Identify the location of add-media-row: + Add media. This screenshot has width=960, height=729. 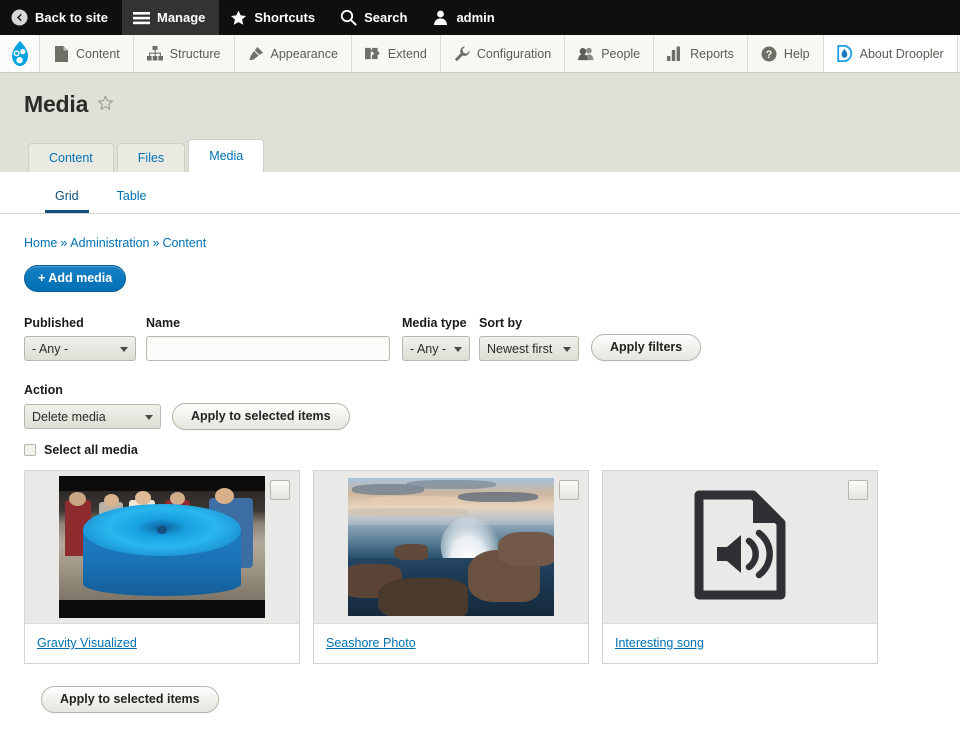
(480, 271).